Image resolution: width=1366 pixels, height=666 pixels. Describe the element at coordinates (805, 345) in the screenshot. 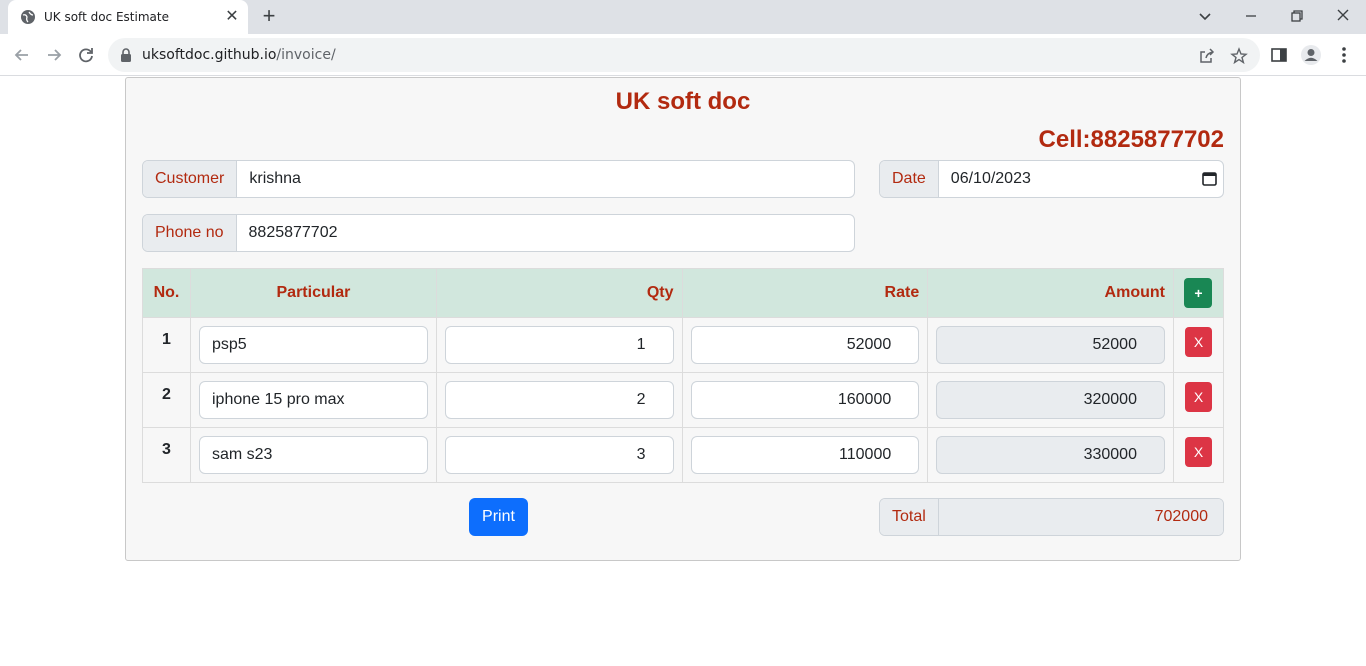

I see `rate-input: 52000` at that location.